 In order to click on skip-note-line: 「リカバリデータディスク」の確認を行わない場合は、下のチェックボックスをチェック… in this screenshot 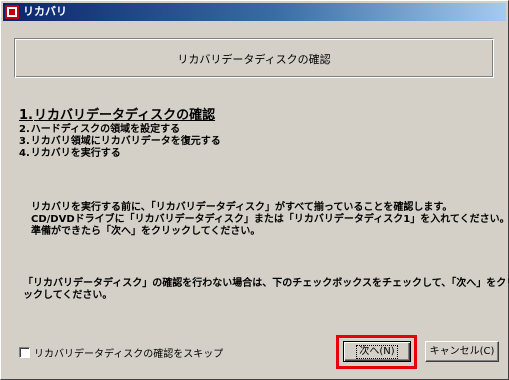, I will do `click(266, 283)`.